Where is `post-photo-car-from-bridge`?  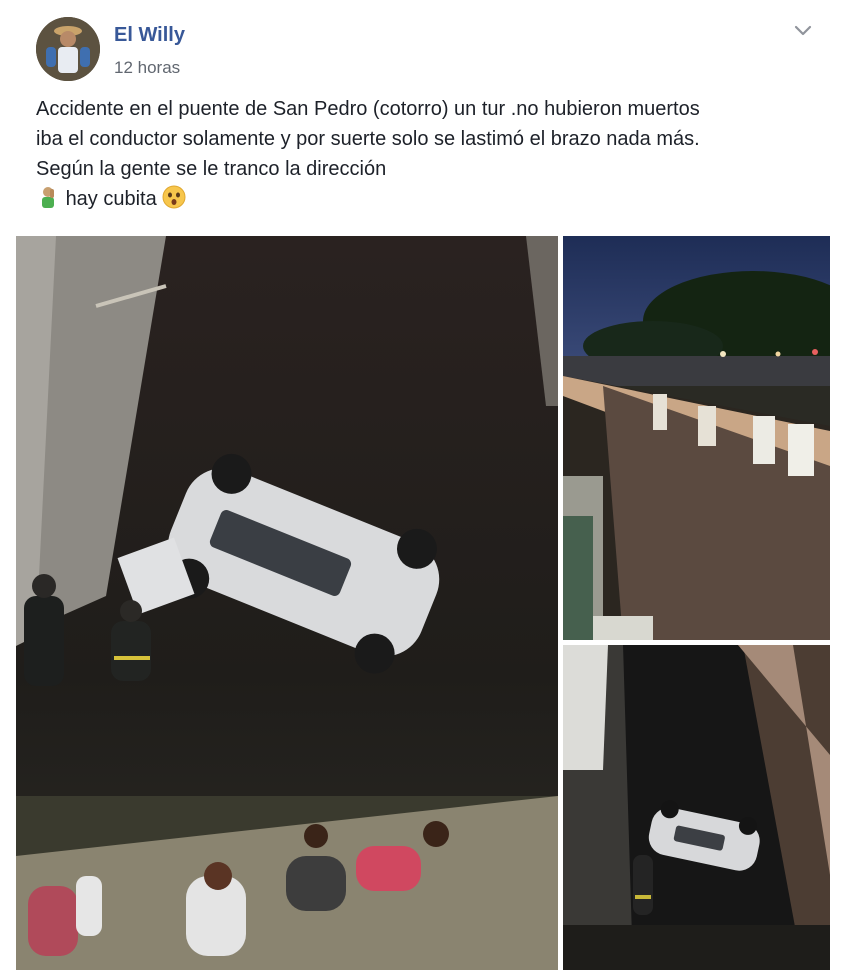
post-photo-car-from-bridge is located at coordinates (696, 807).